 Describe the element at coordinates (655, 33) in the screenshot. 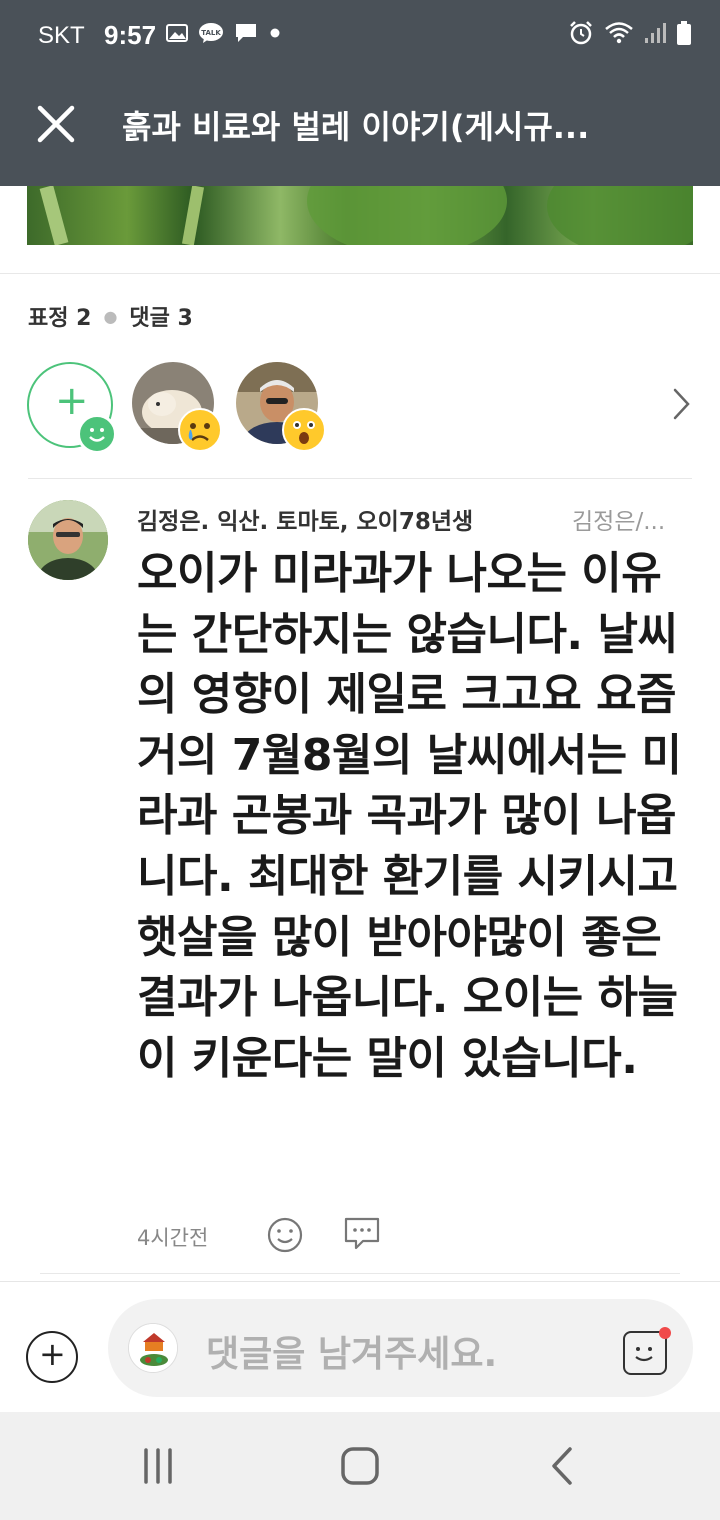

I see `signal-icon` at that location.